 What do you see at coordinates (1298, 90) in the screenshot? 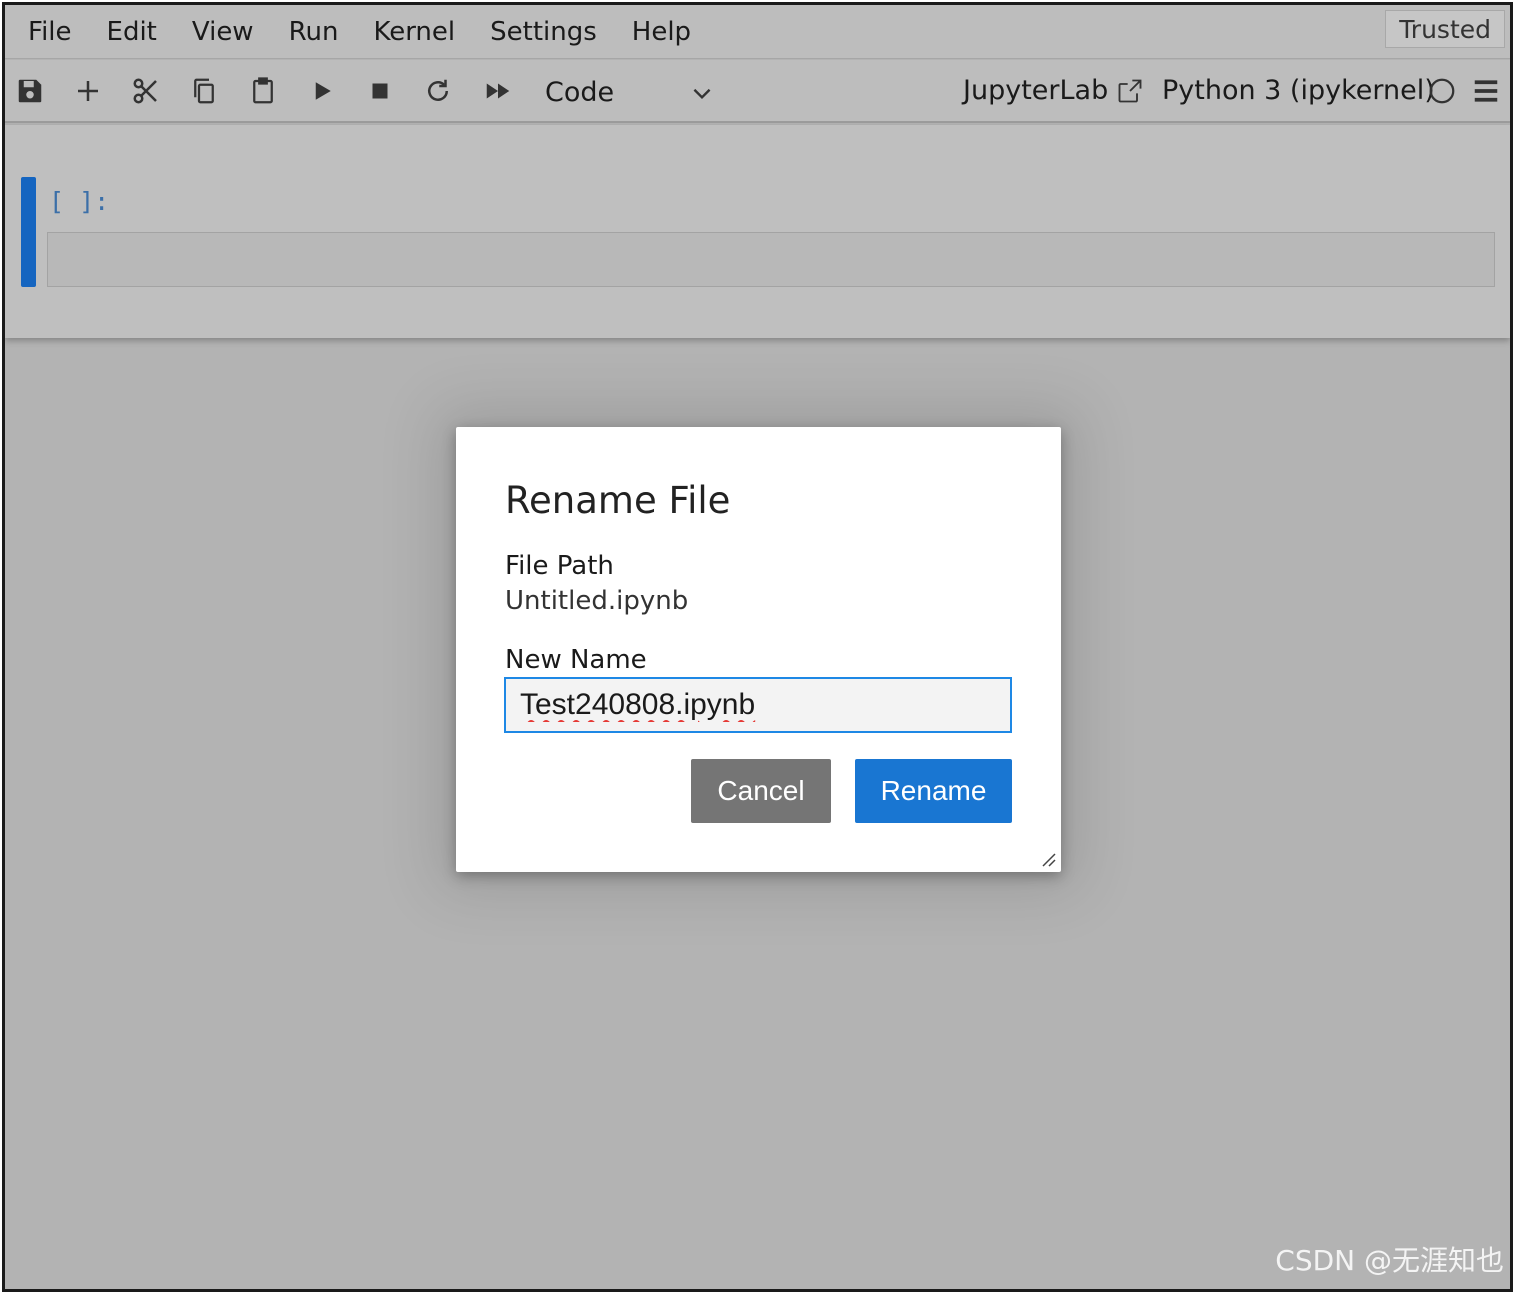
I see `kernel-name: Python 3 (ipykernel)` at bounding box center [1298, 90].